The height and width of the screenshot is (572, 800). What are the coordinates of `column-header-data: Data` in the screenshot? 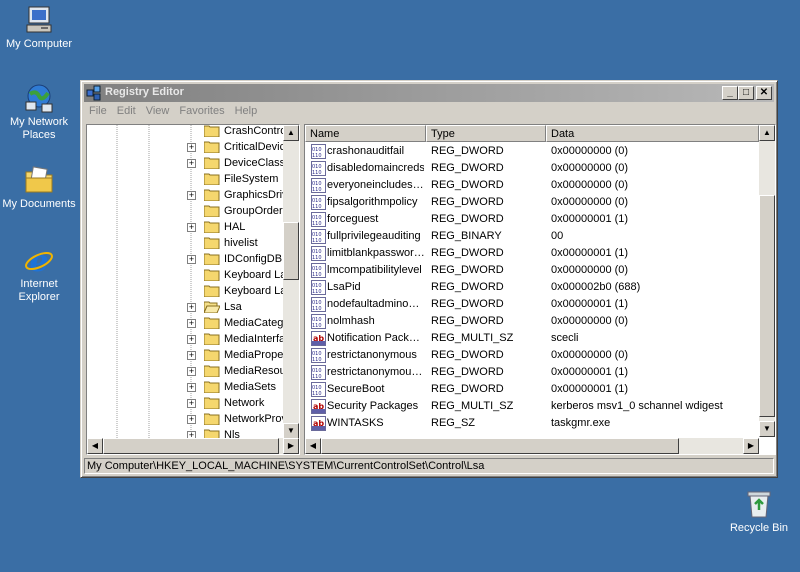 It's located at (652, 133).